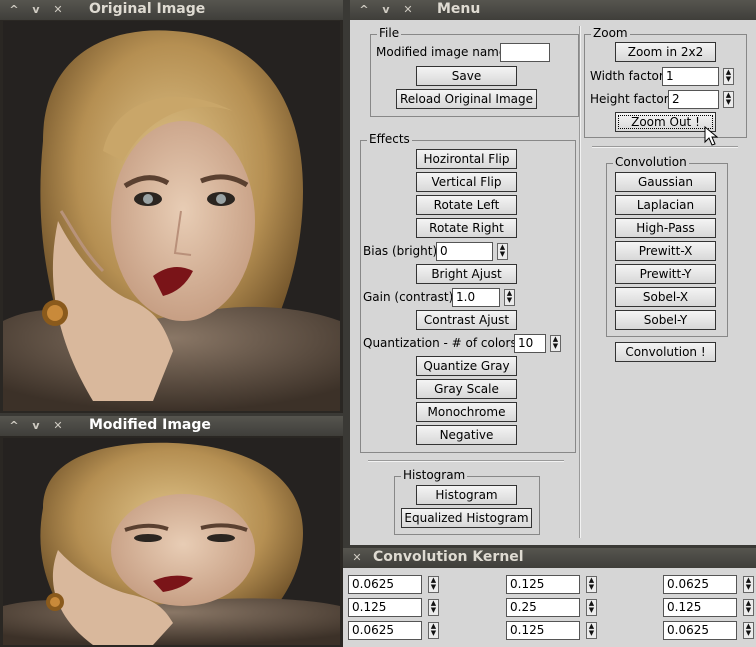 This screenshot has width=756, height=647. I want to click on zoom-in-button: Zoom in 2x2, so click(665, 52).